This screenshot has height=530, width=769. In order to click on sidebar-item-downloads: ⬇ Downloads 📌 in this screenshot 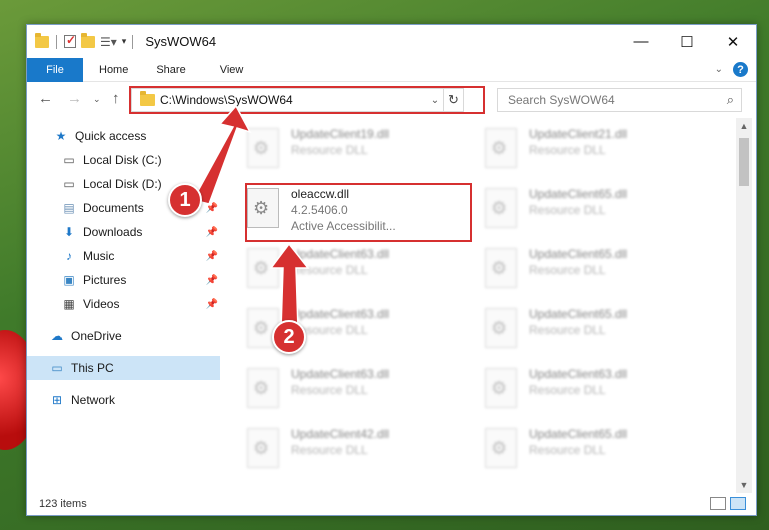, I will do `click(123, 232)`.